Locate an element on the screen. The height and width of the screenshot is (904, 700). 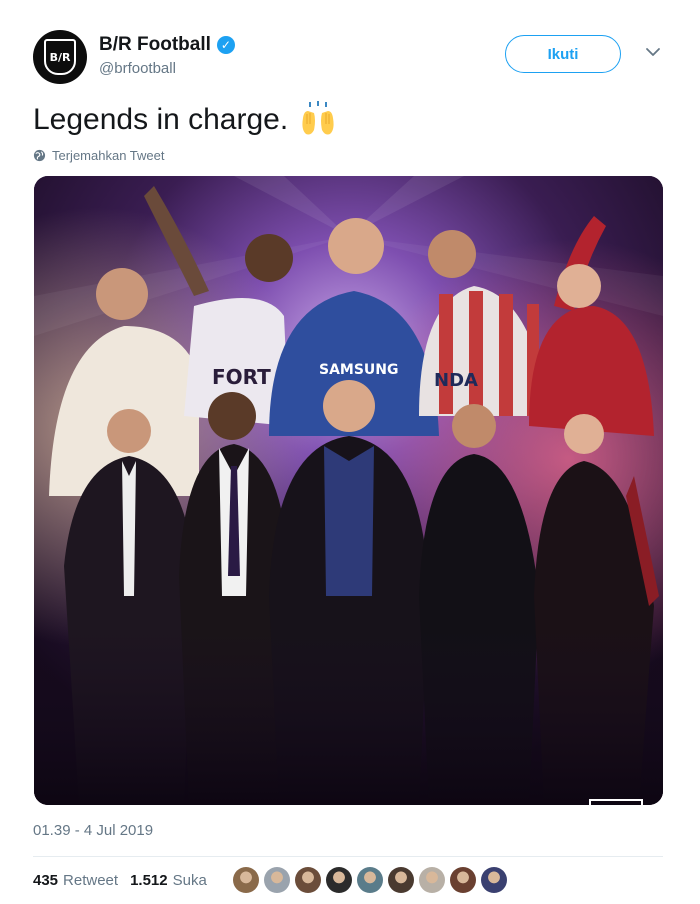
divider is located at coordinates (348, 856).